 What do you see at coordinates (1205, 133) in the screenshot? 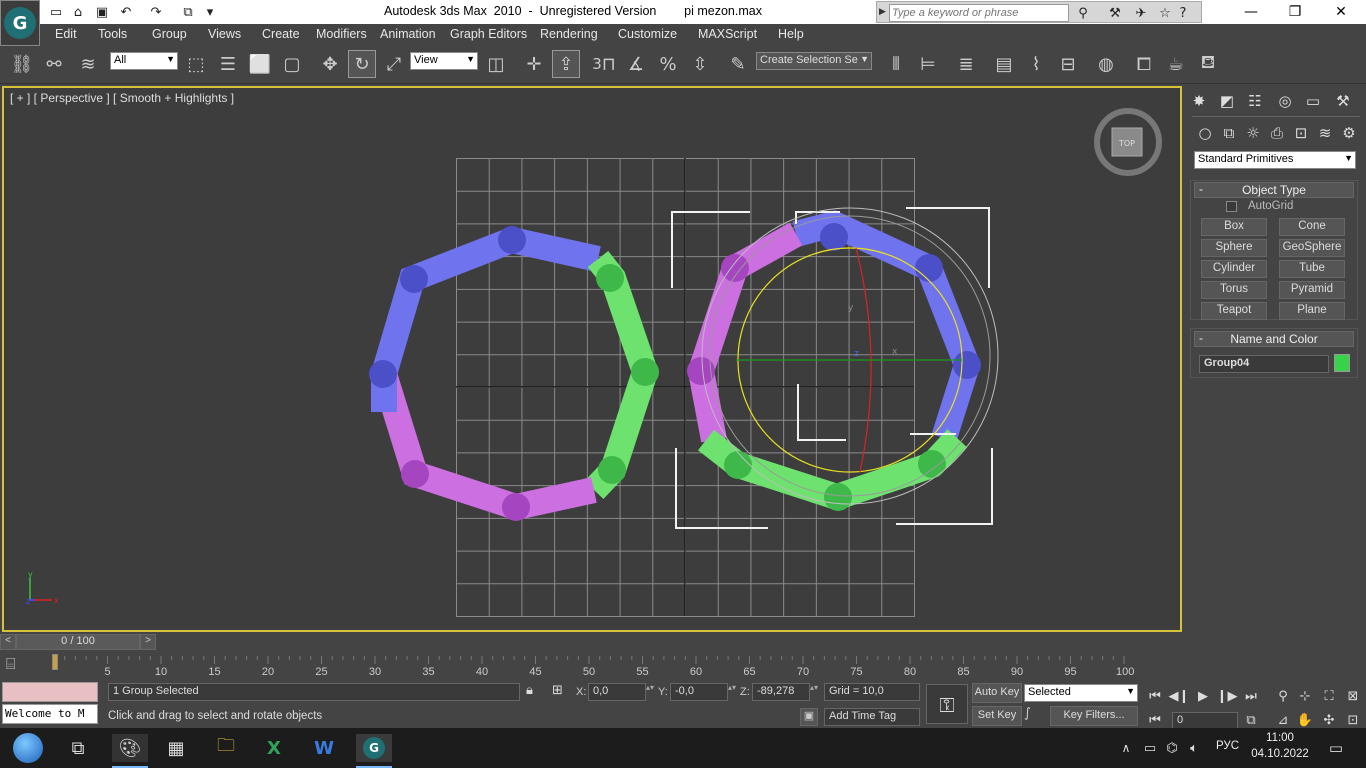
I see `geometry-icon: ○` at bounding box center [1205, 133].